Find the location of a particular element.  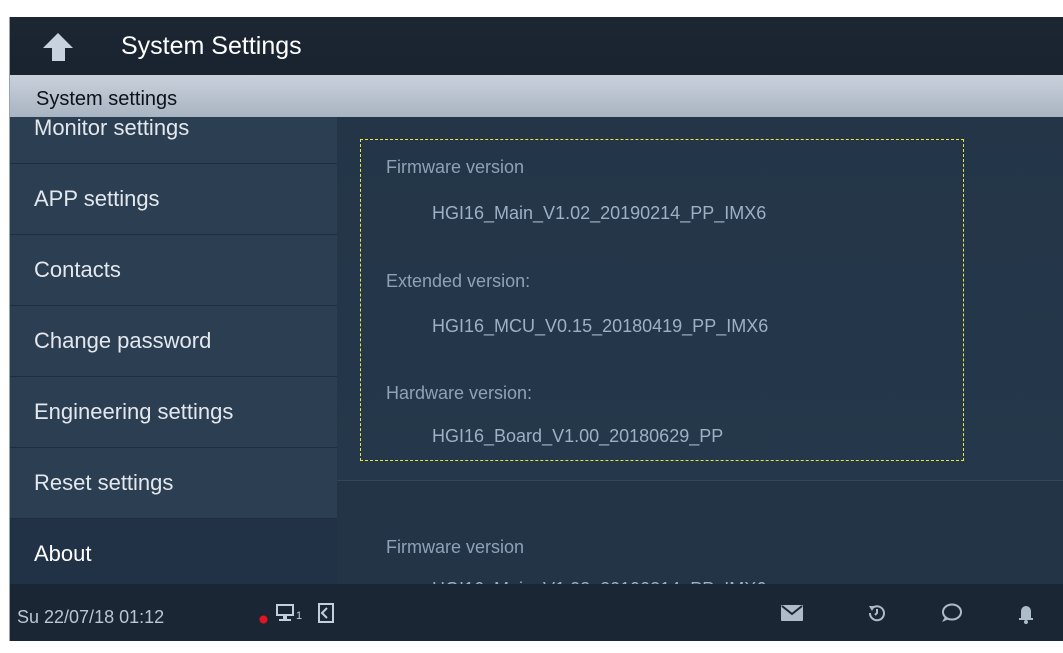

record-dot-icon is located at coordinates (263, 620).